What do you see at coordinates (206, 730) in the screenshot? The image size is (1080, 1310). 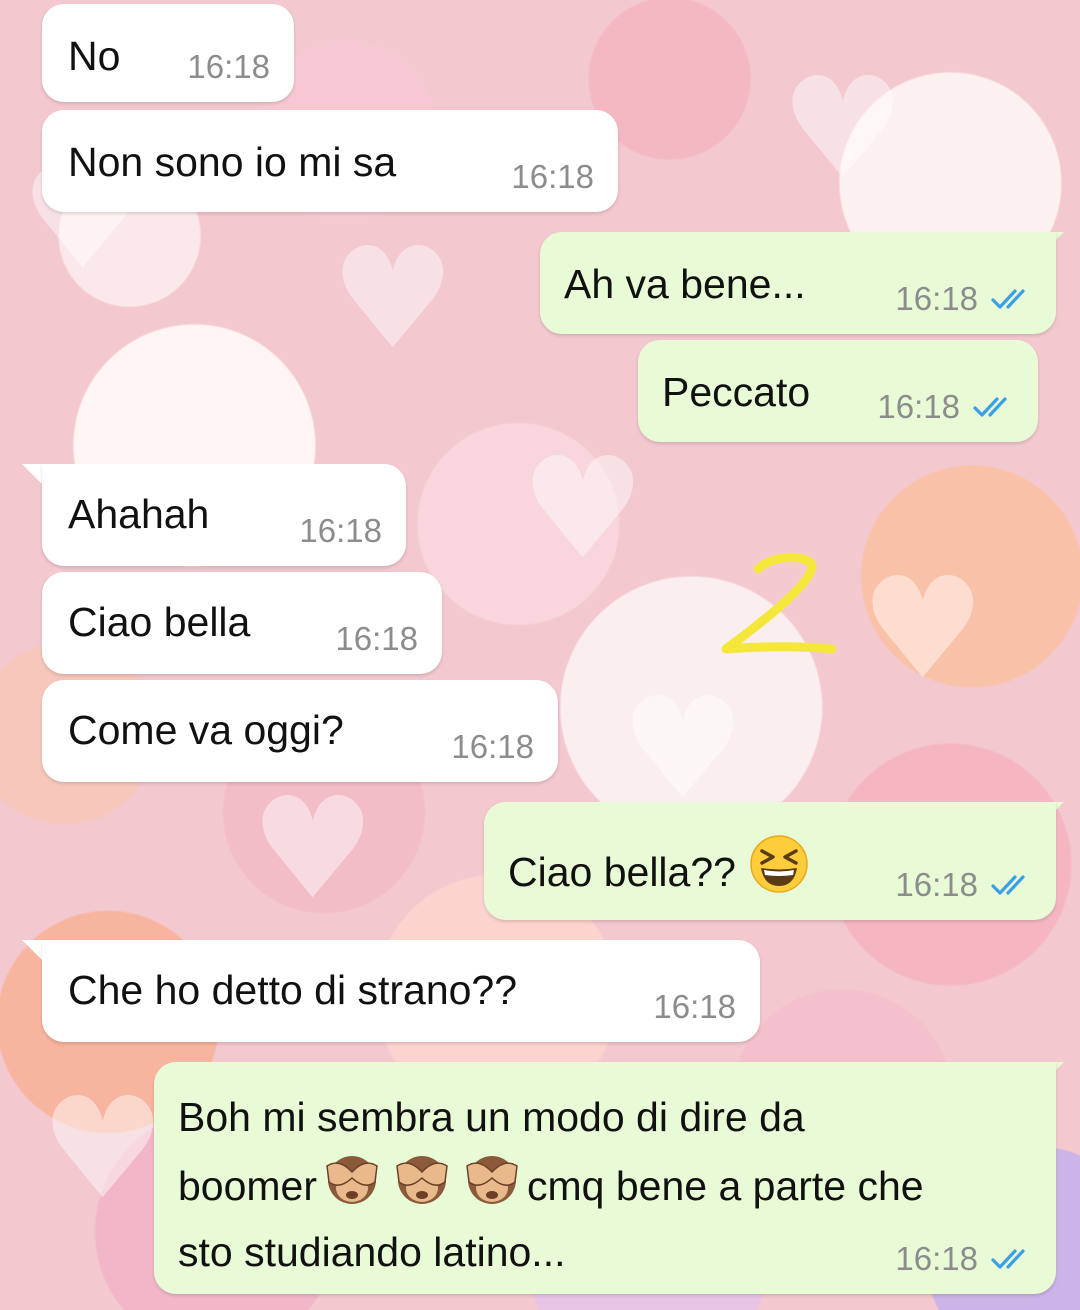 I see `message-text: Come va oggi?` at bounding box center [206, 730].